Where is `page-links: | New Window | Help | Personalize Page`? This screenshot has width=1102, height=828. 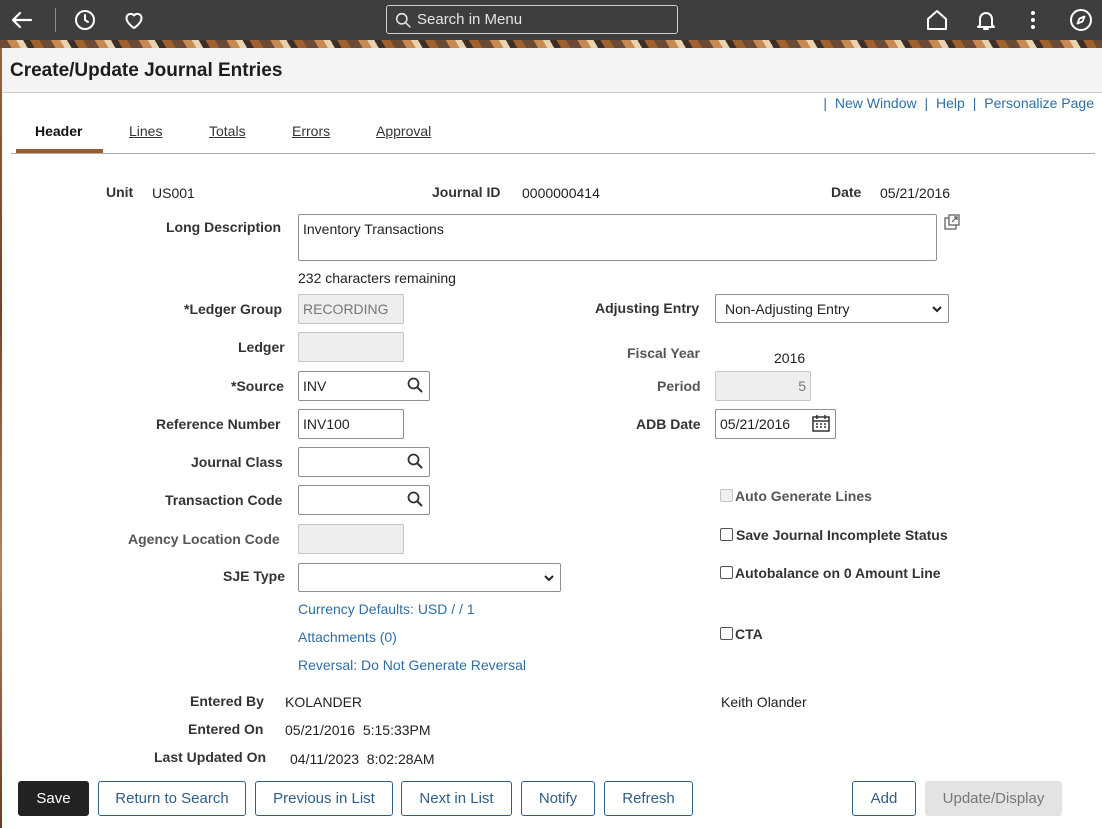 page-links: | New Window | Help | Personalize Page is located at coordinates (956, 103).